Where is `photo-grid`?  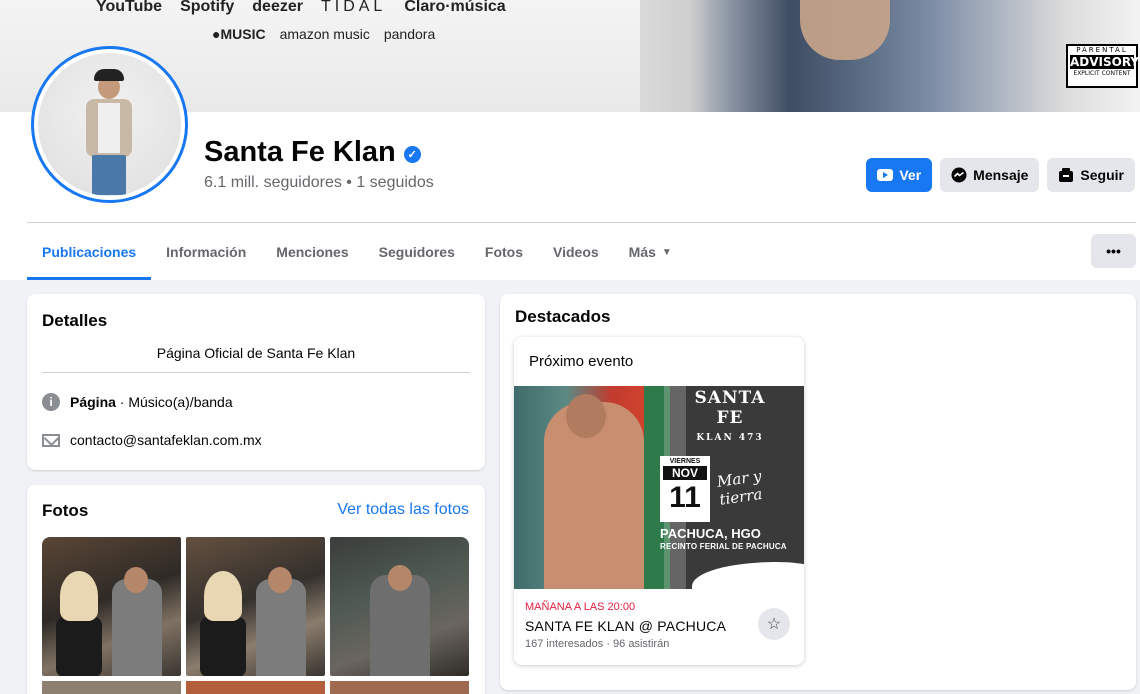 photo-grid is located at coordinates (255, 606).